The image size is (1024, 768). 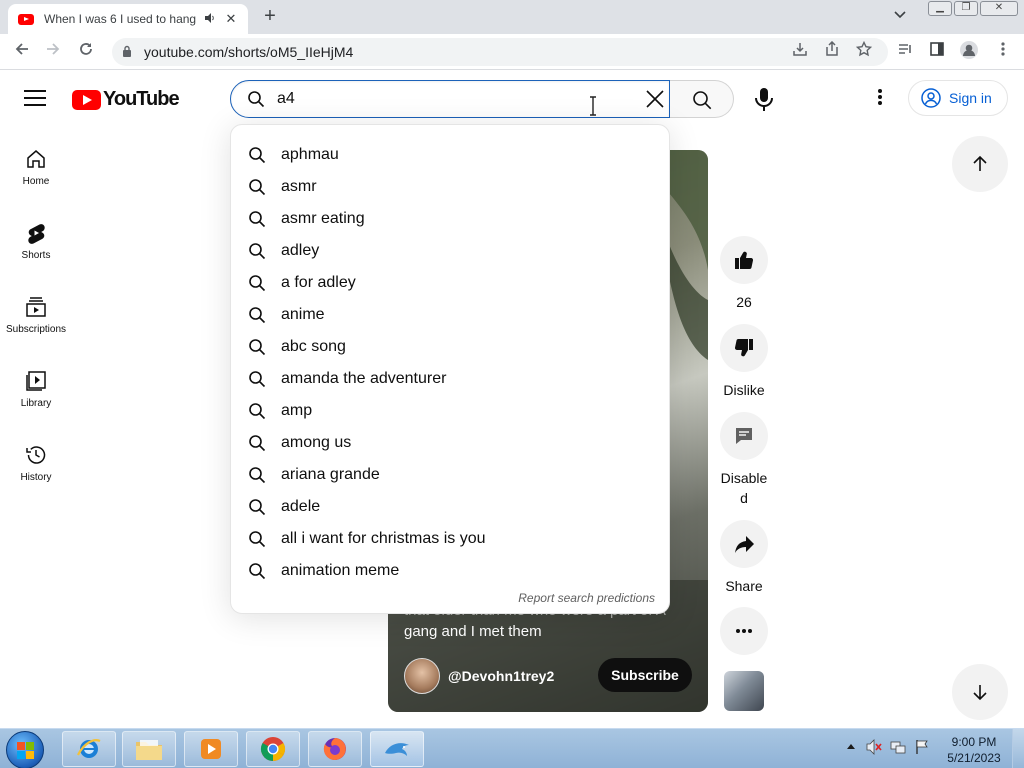 I want to click on taskbar-media-player, so click(x=211, y=749).